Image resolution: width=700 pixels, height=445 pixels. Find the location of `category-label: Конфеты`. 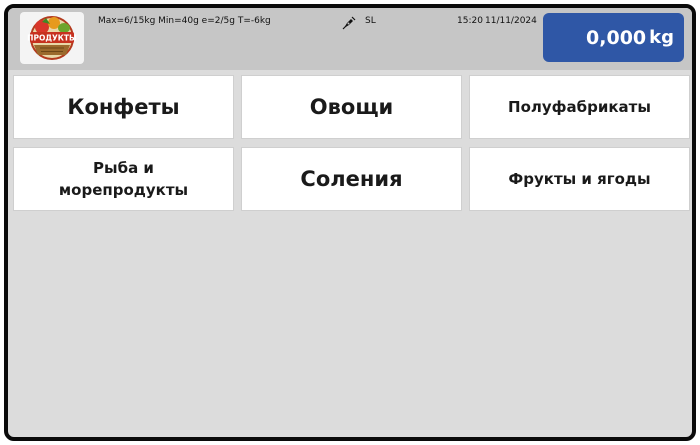

category-label: Конфеты is located at coordinates (123, 107).